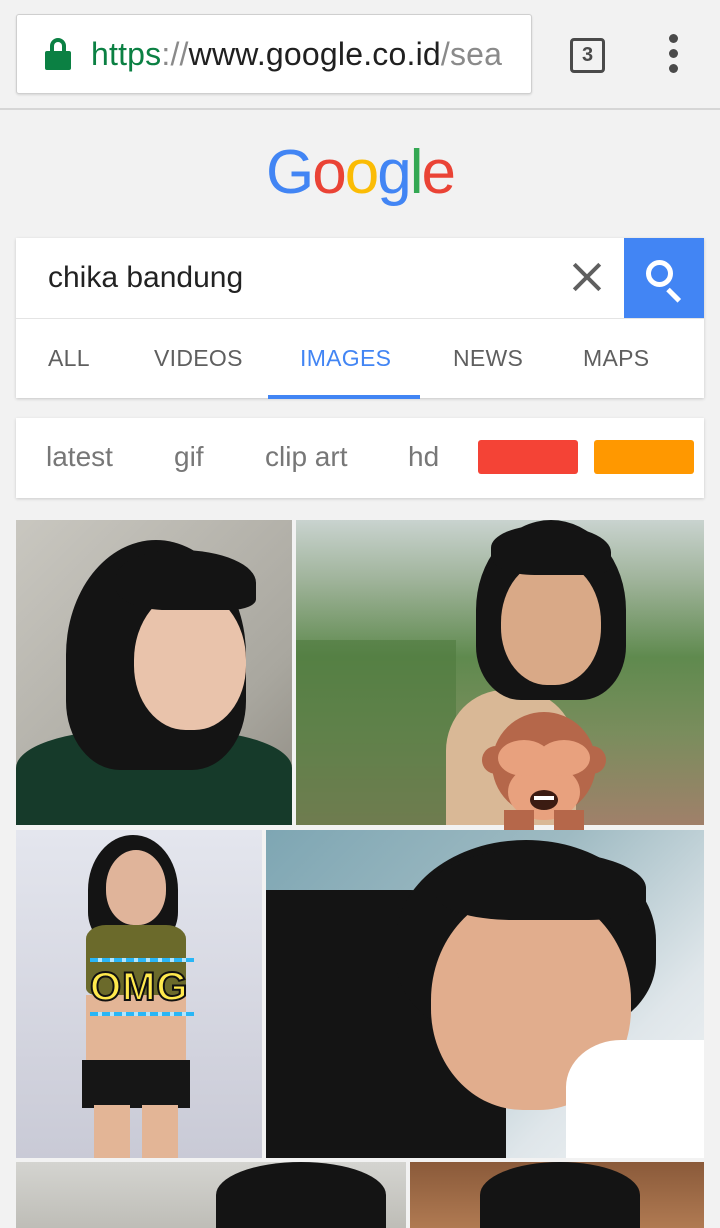 The width and height of the screenshot is (720, 1228). I want to click on chip-latest: latest, so click(79, 458).